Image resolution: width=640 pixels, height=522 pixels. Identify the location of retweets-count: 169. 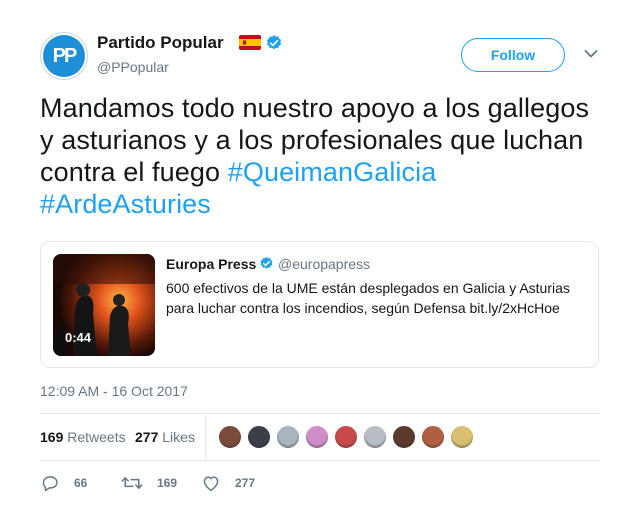
(52, 437).